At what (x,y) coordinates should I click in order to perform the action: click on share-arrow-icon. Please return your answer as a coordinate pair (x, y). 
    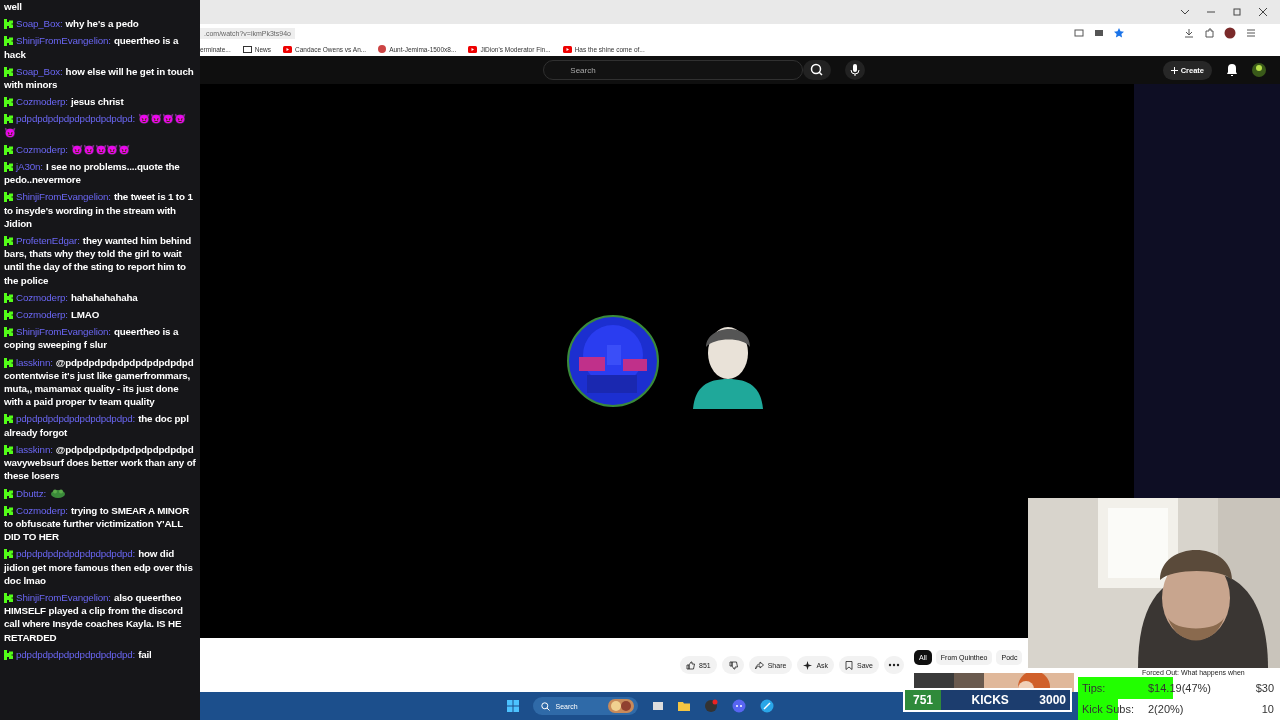
    Looking at the image, I should click on (759, 665).